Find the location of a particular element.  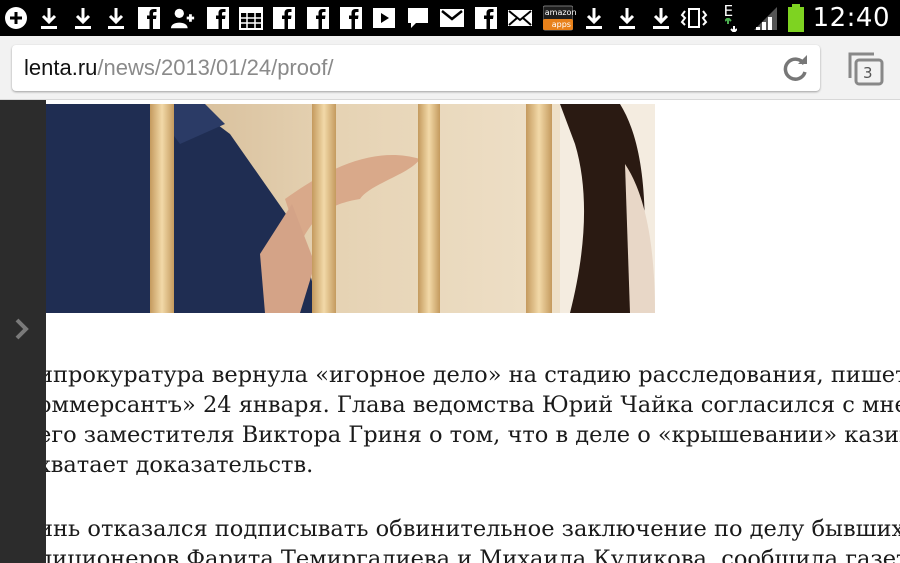

add-contact-icon is located at coordinates (183, 18).